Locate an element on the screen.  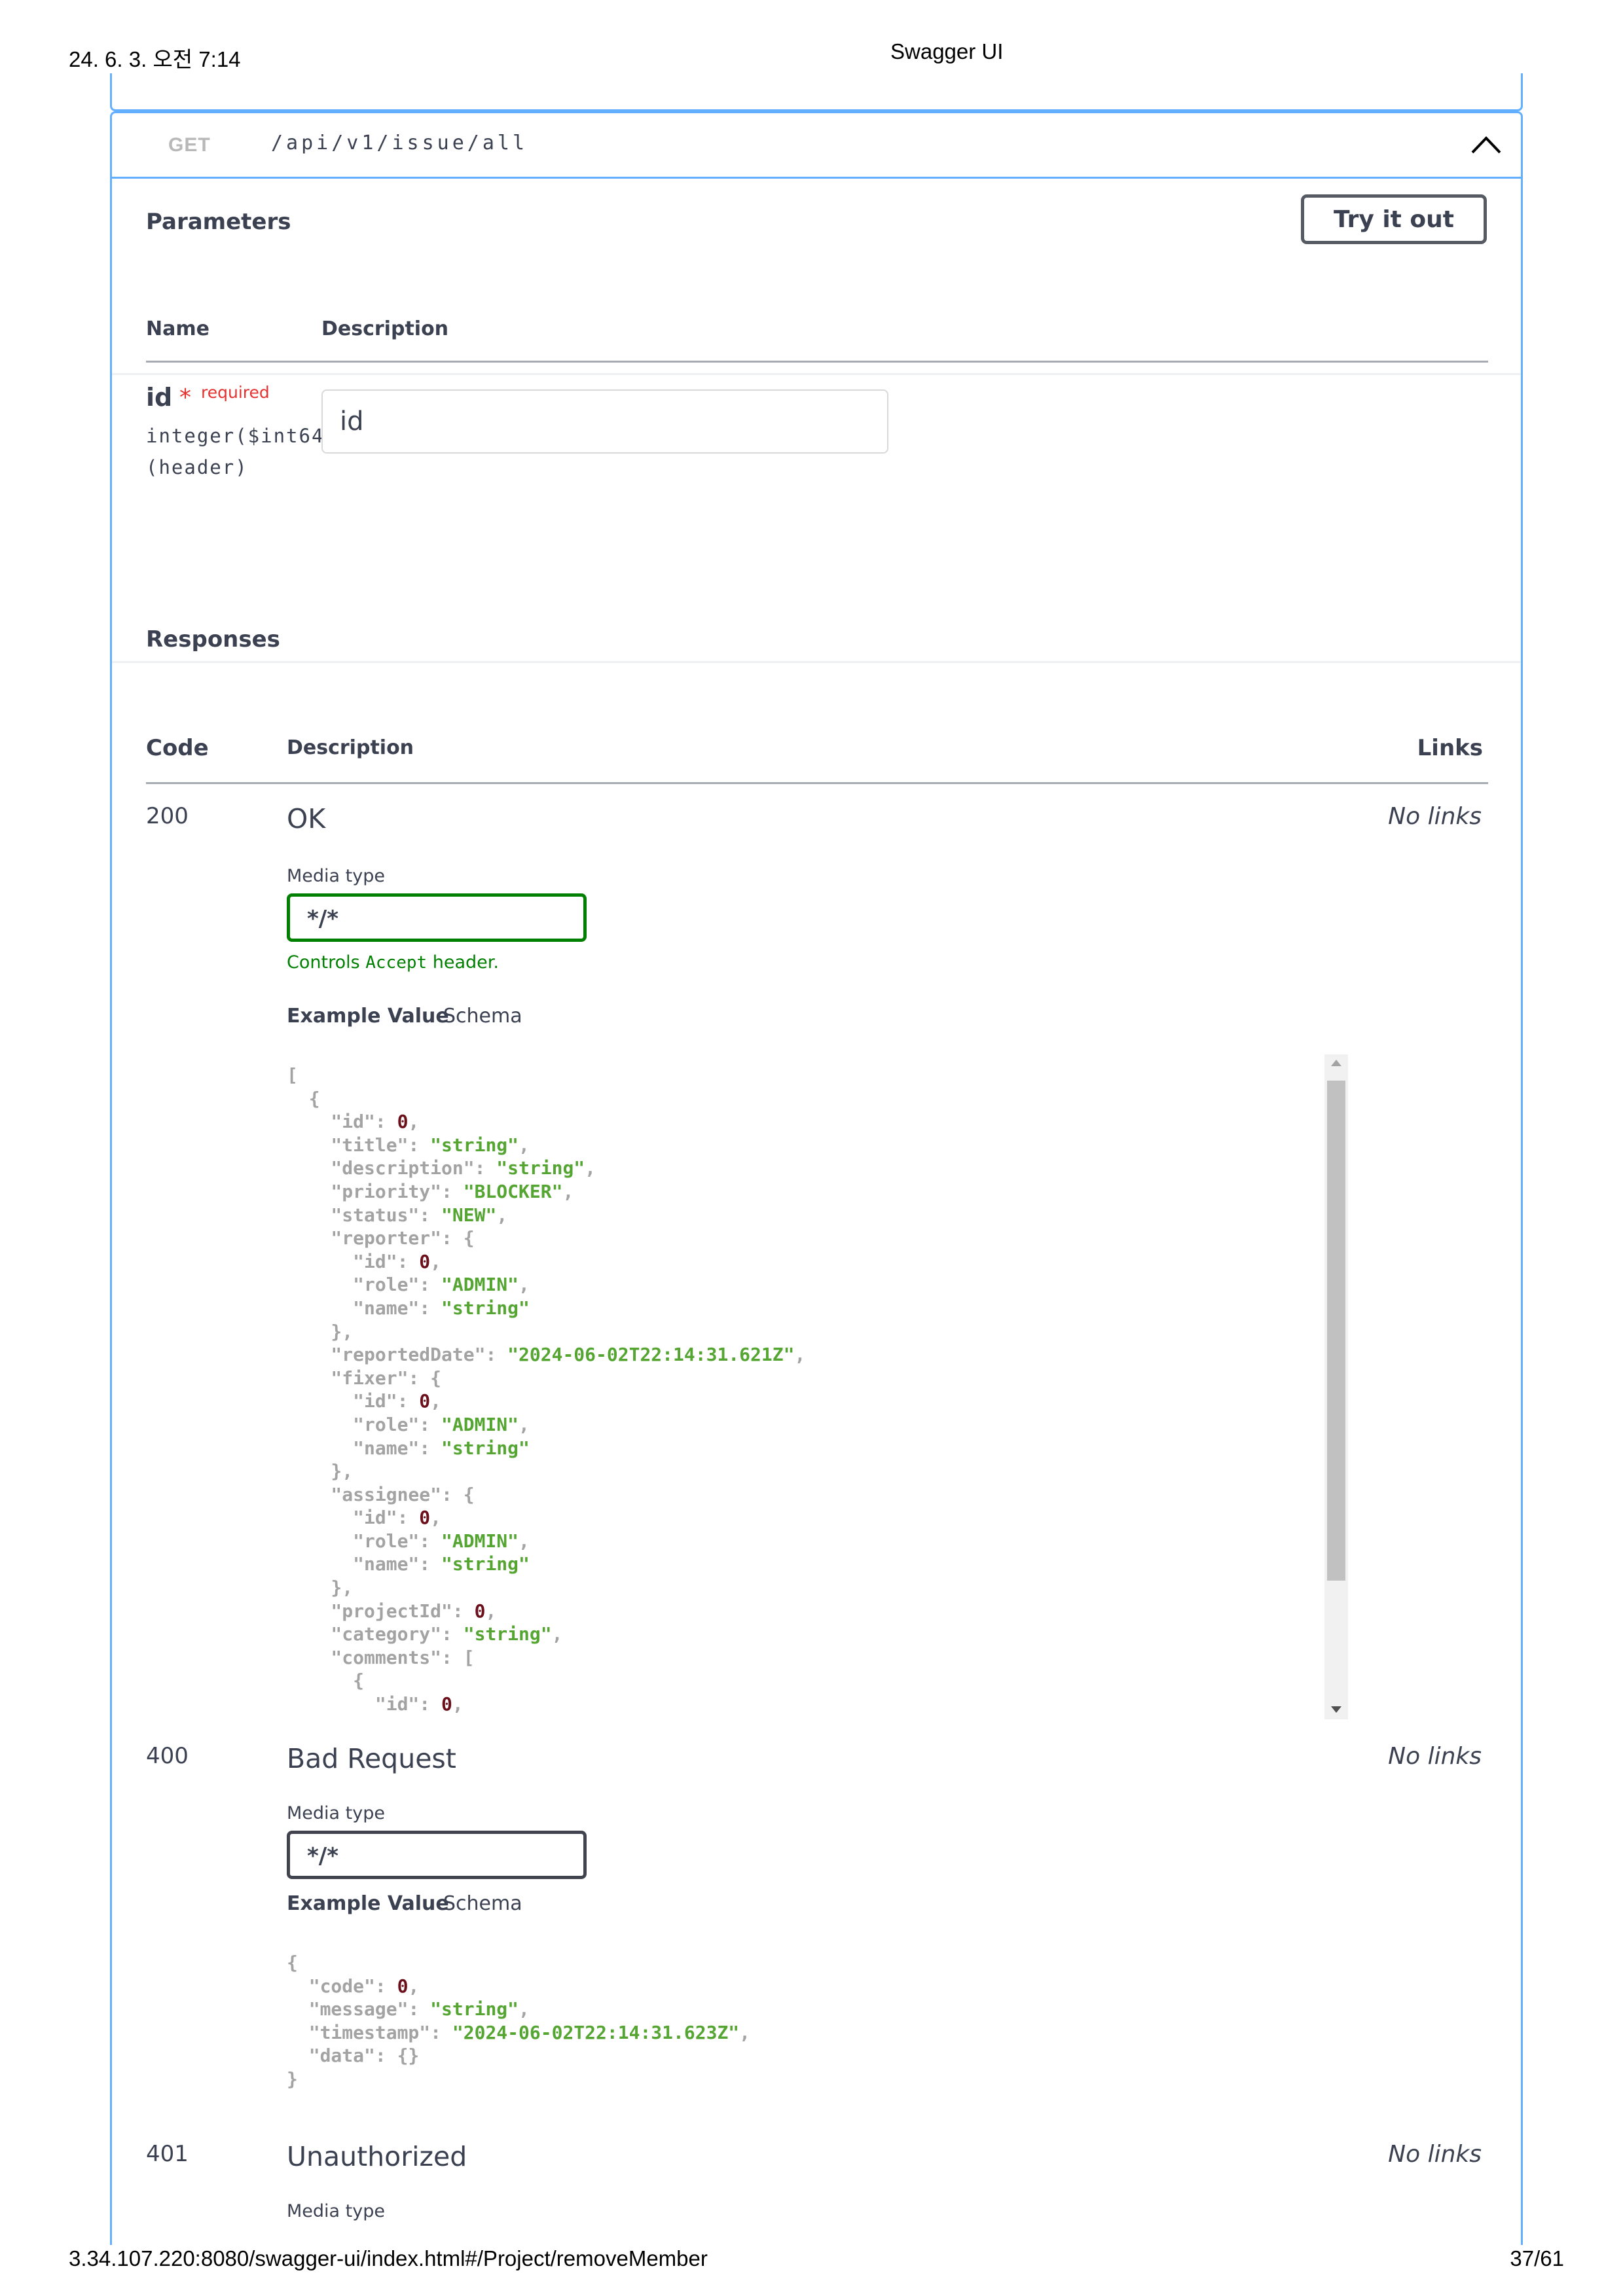
code-line: "description": "string", is located at coordinates (441, 1168).